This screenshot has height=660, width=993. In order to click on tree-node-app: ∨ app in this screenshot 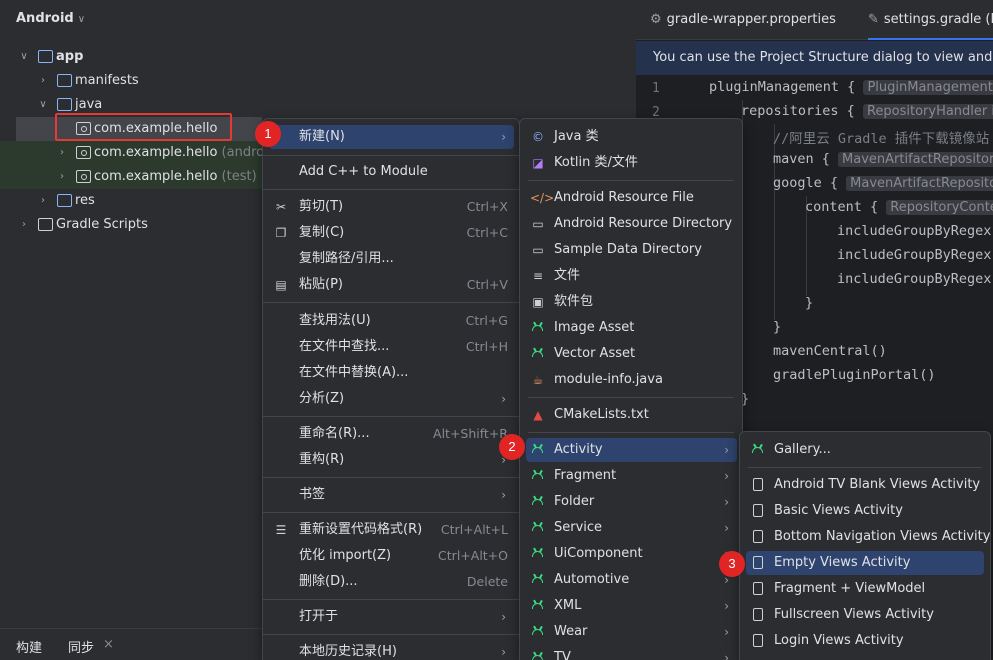, I will do `click(135, 57)`.